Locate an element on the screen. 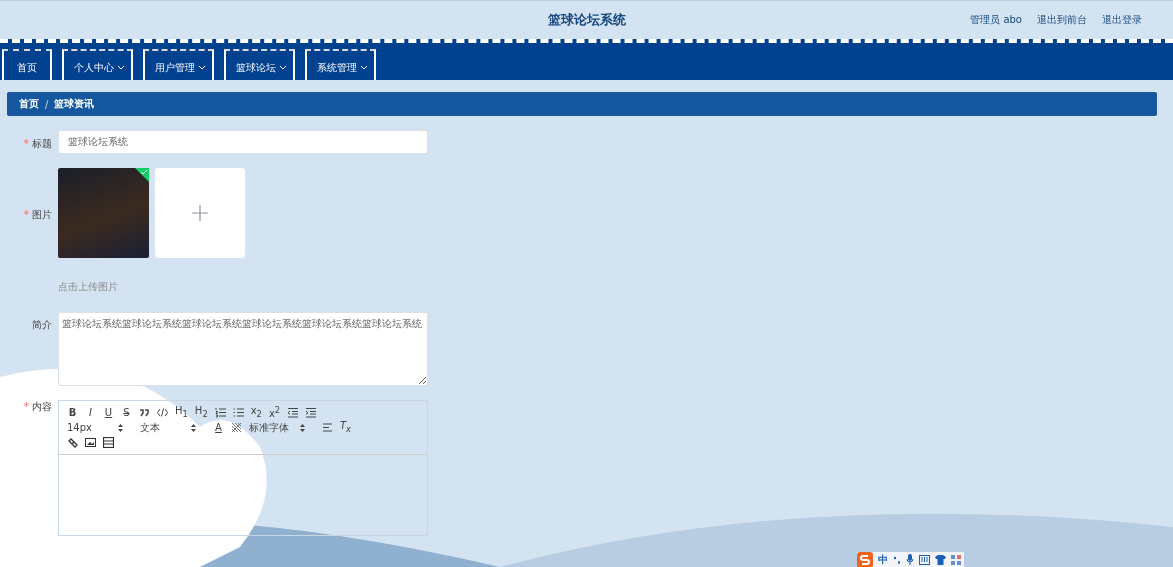  format-button: x$_{2}$ is located at coordinates (256, 412).